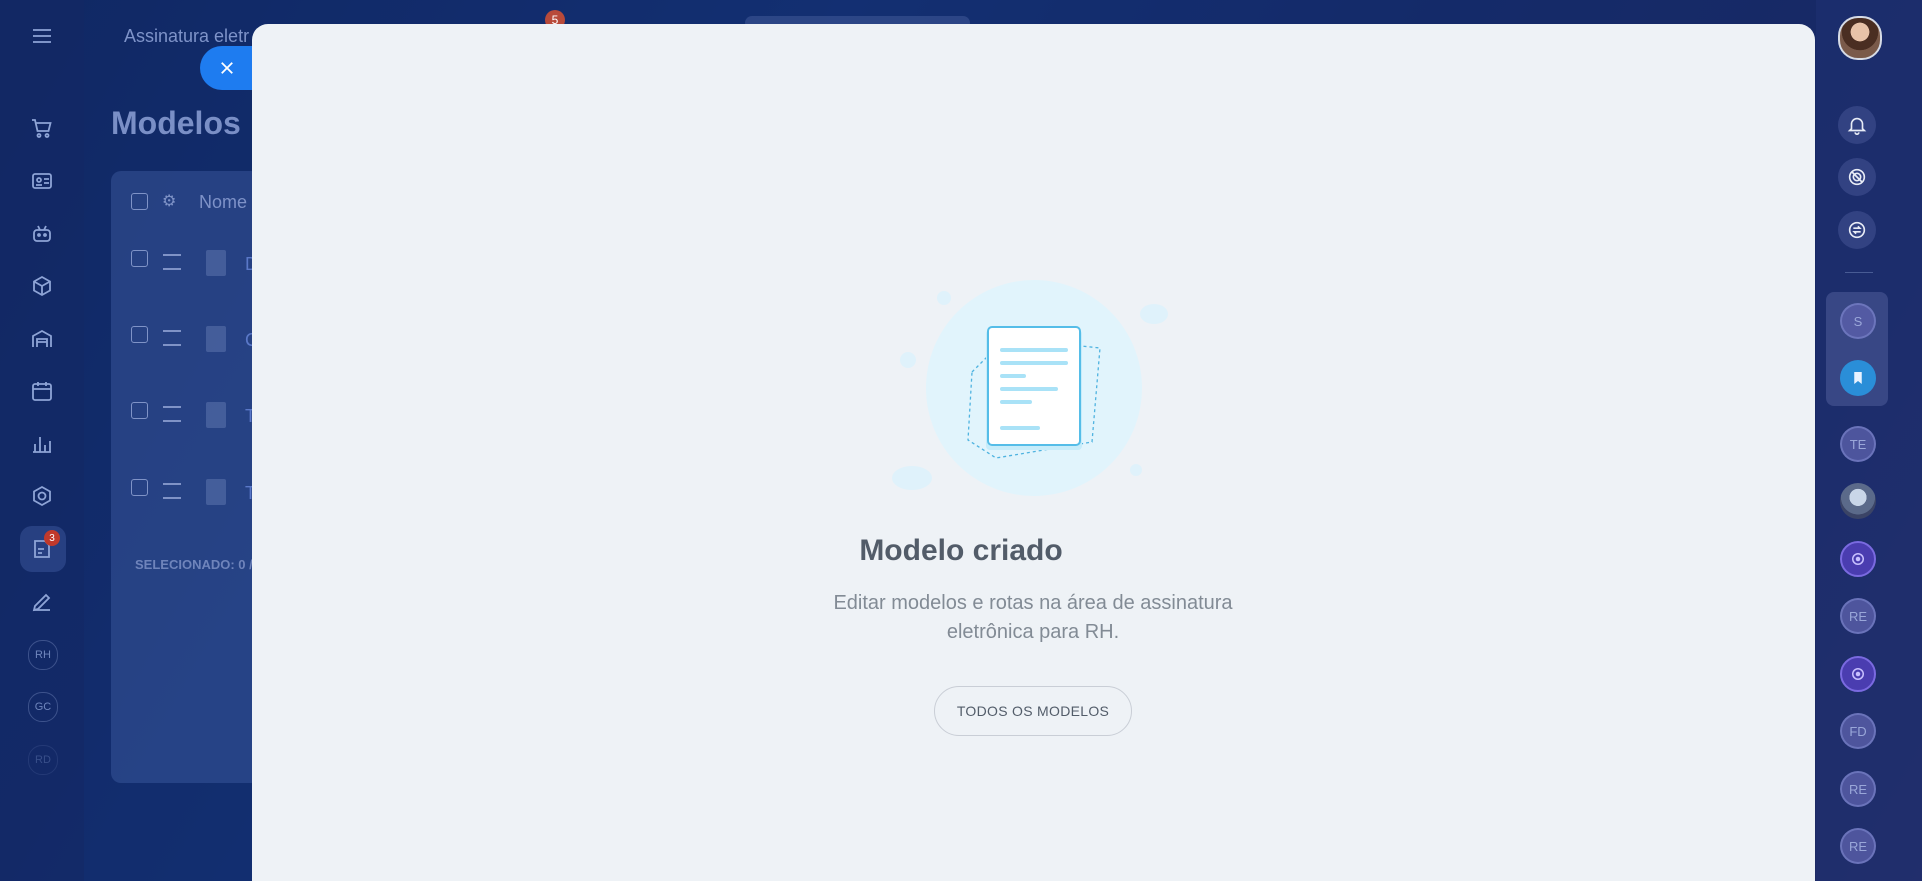 Image resolution: width=1922 pixels, height=881 pixels. I want to click on pen-icon, so click(42, 602).